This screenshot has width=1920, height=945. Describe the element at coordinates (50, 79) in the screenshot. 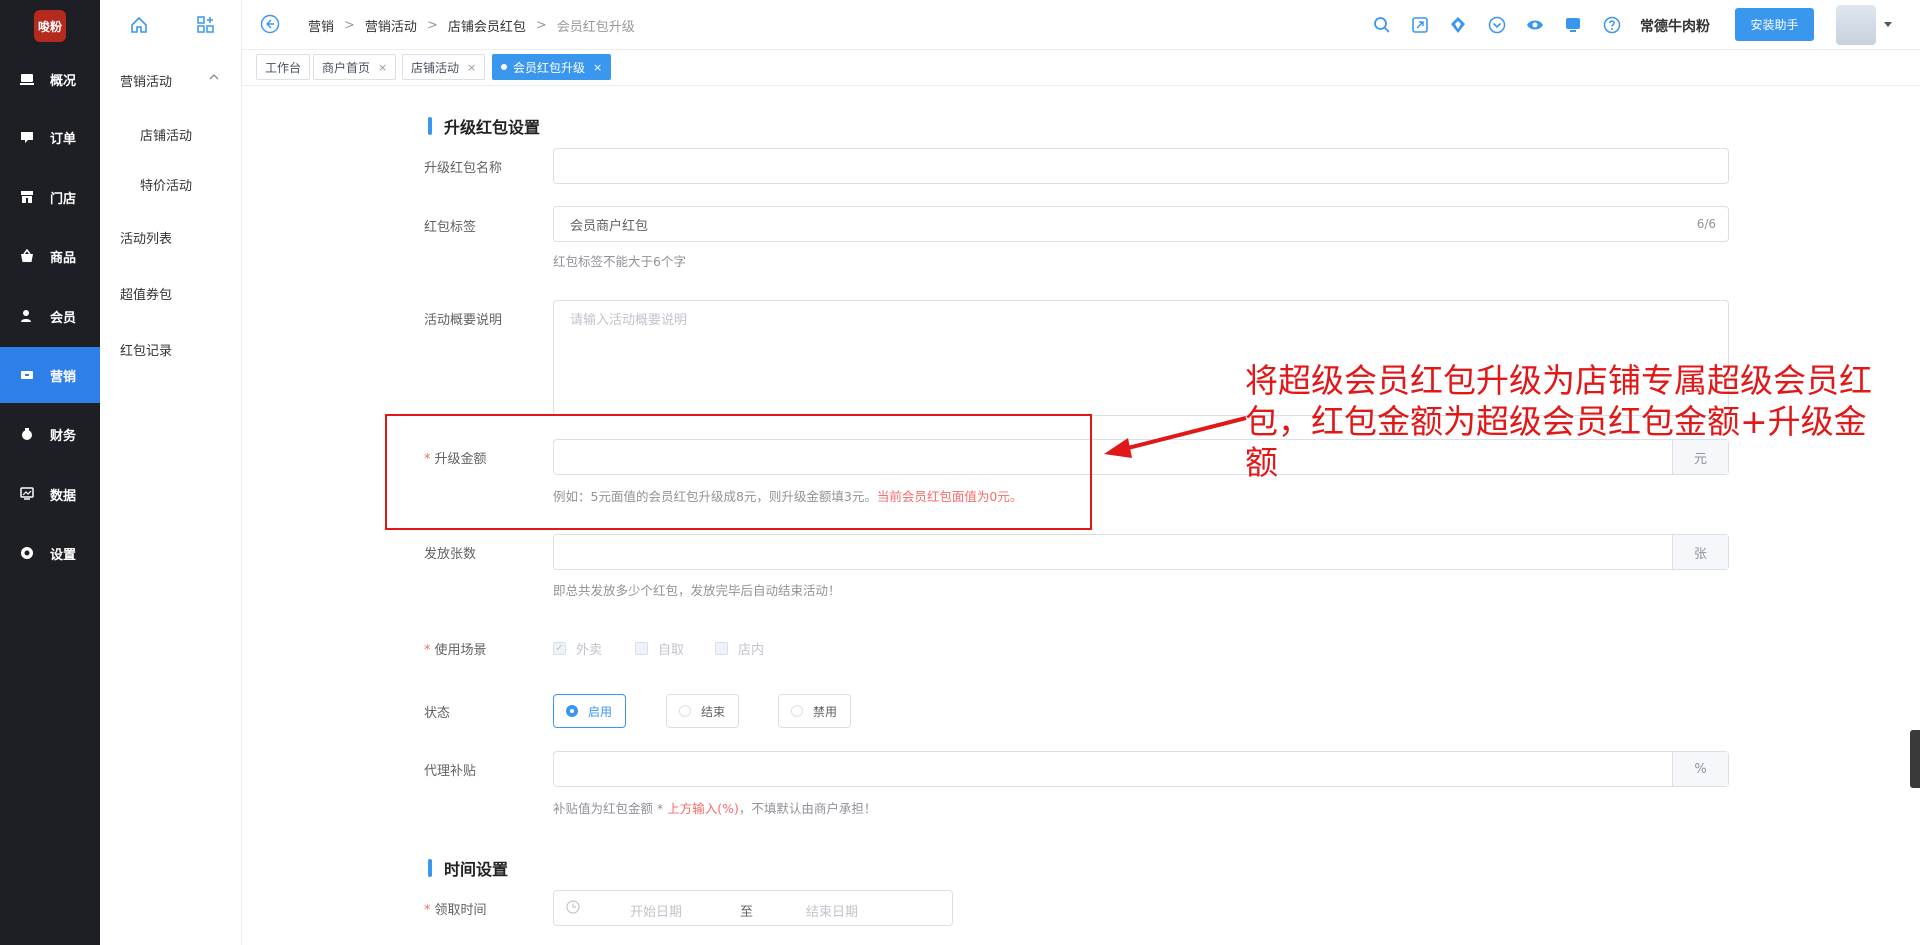

I see `nav-item-overview: 概况` at that location.